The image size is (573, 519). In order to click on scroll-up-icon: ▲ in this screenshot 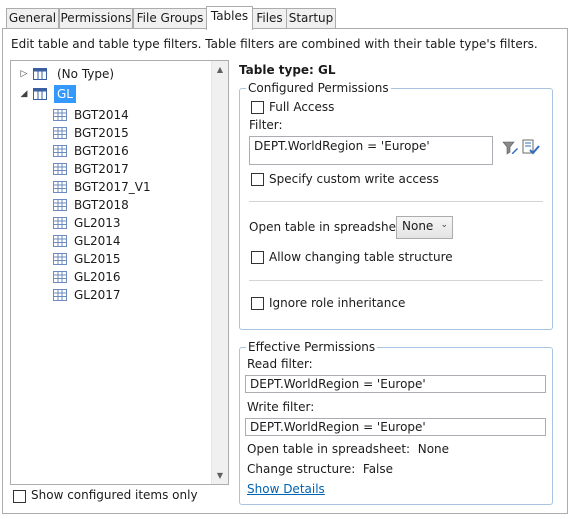, I will do `click(220, 69)`.